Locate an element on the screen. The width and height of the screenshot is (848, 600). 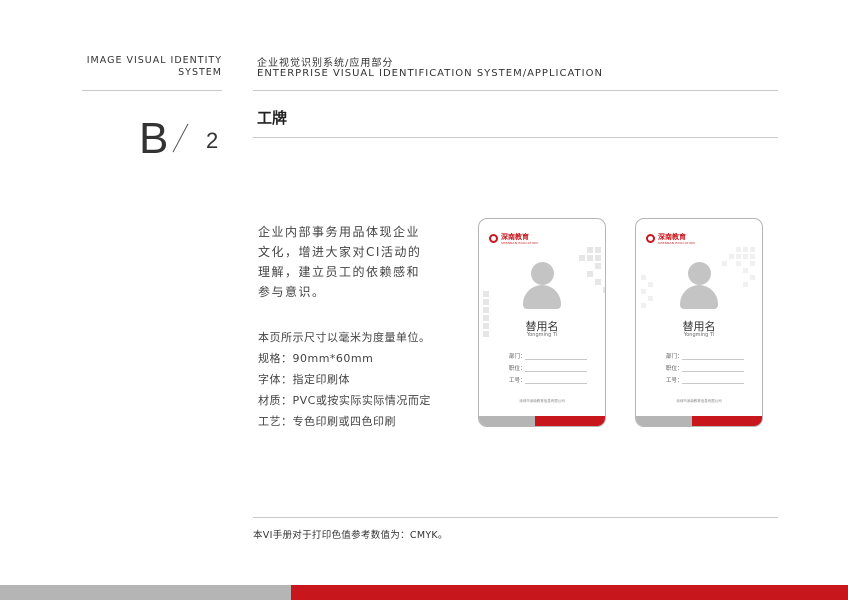
header-en-line1: IMAGE VISUAL IDENTITY is located at coordinates (154, 60).